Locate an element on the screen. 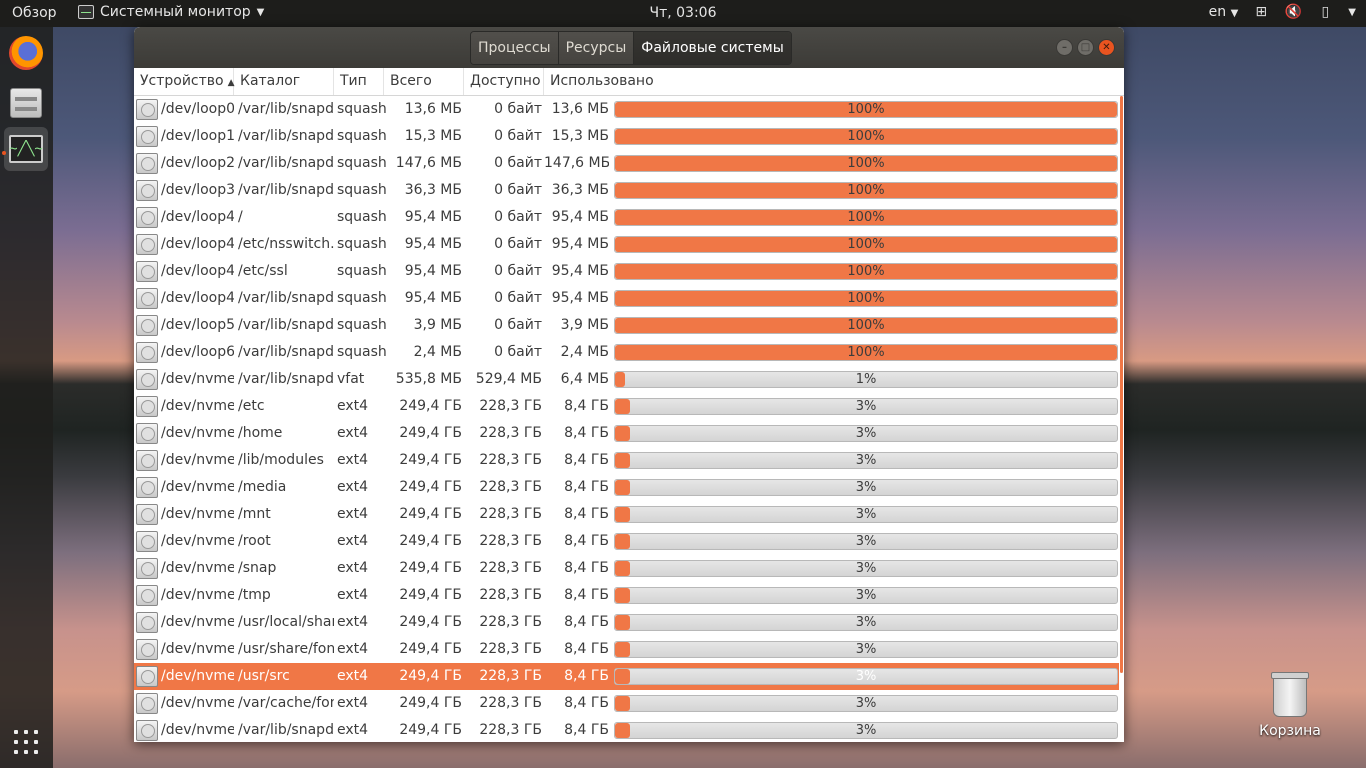  tab-file-systems: Файловые системы is located at coordinates (712, 48).